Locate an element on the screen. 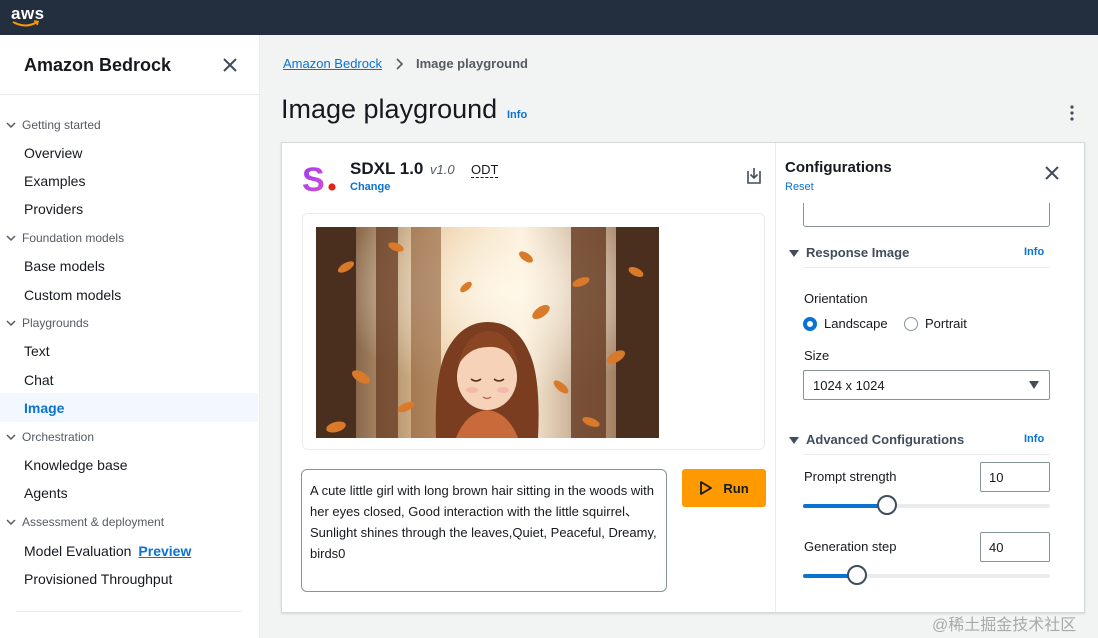 The image size is (1098, 638). breadcrumb: Amazon Bedrock Image playground is located at coordinates (405, 63).